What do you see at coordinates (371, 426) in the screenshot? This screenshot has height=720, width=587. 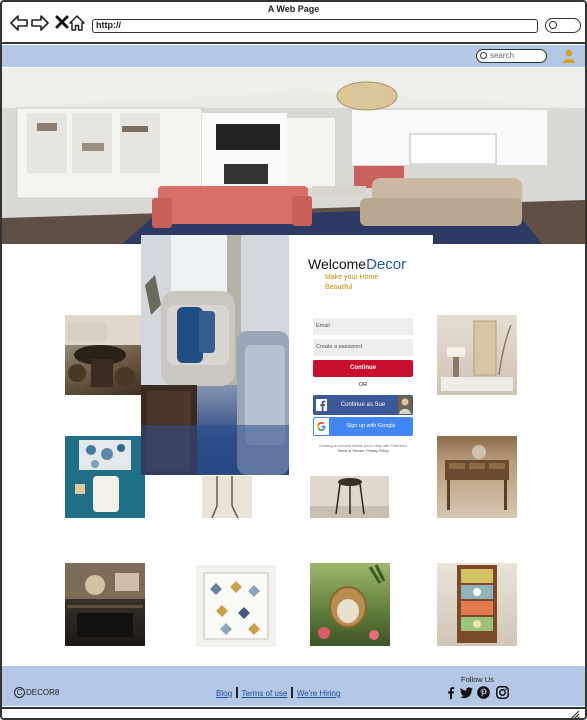 I see `google-button-label: Sign up with Google` at bounding box center [371, 426].